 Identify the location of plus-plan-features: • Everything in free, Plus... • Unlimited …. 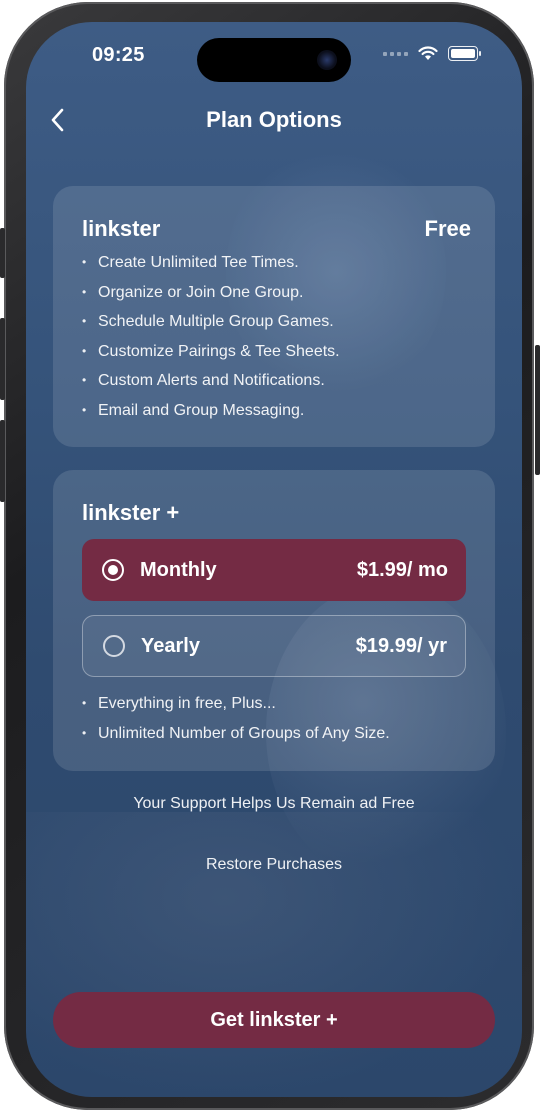
(236, 718).